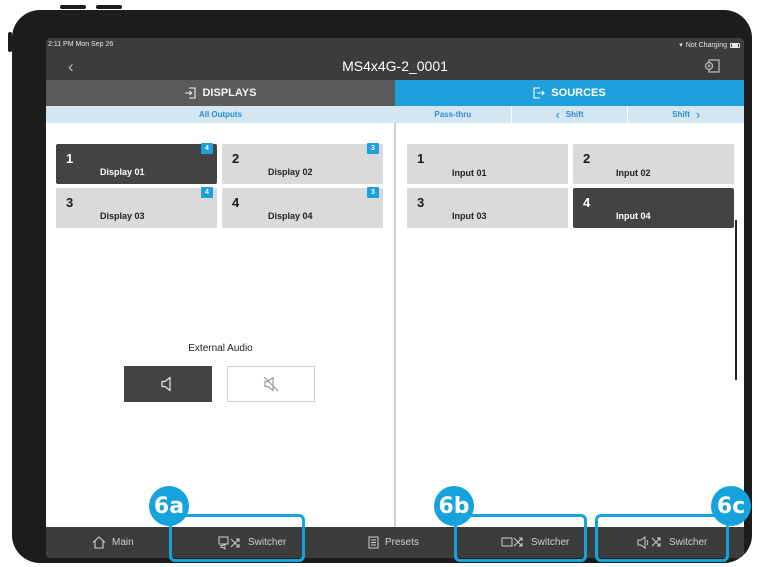  What do you see at coordinates (487, 208) in the screenshot?
I see `source-tile-3: 3 Input 03` at bounding box center [487, 208].